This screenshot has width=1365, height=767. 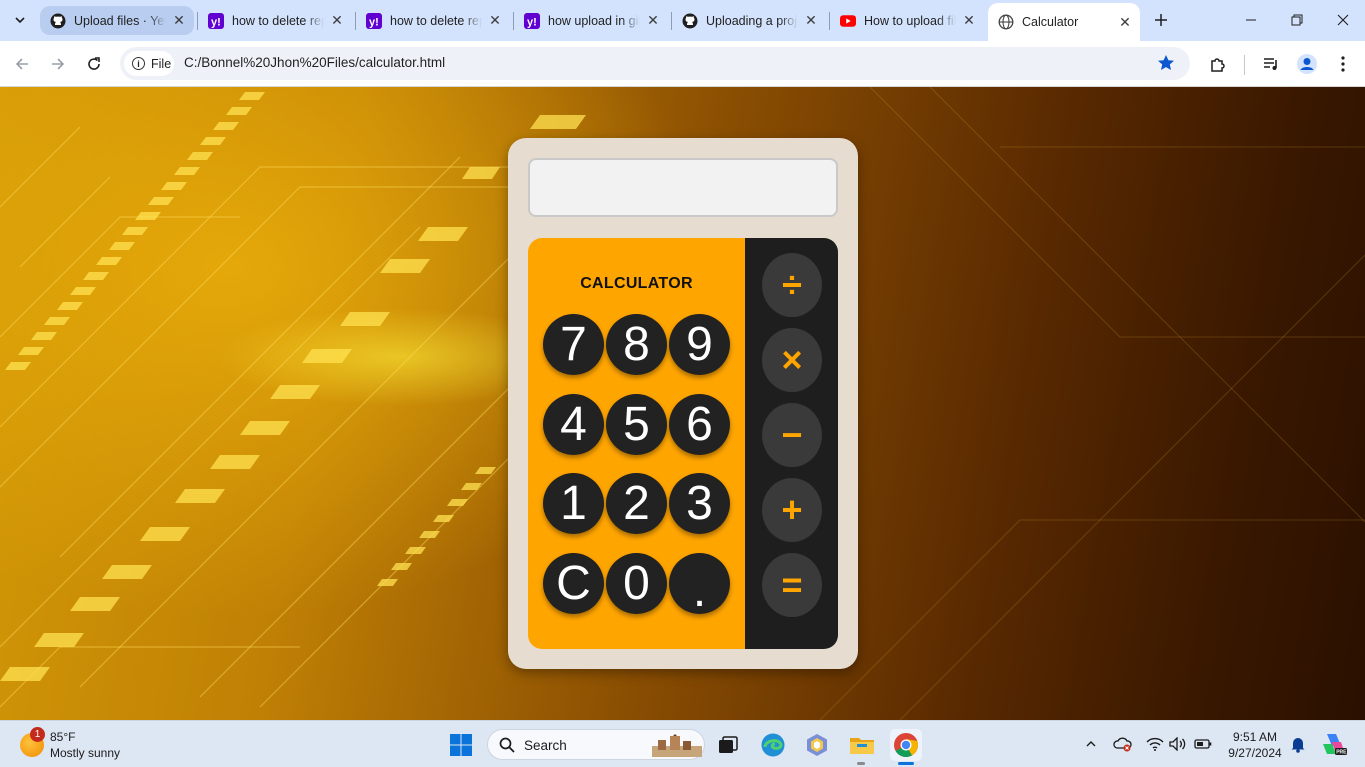 I want to click on plus-icon, so click(x=1161, y=20).